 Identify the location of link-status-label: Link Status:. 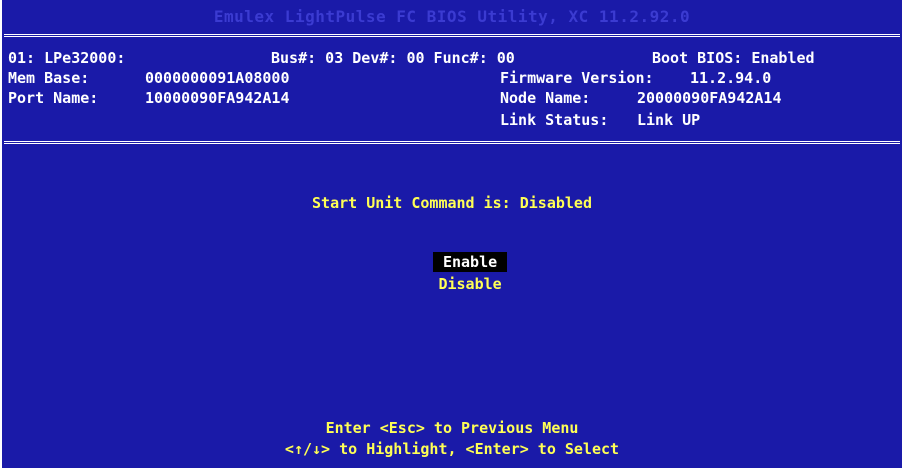
(554, 120).